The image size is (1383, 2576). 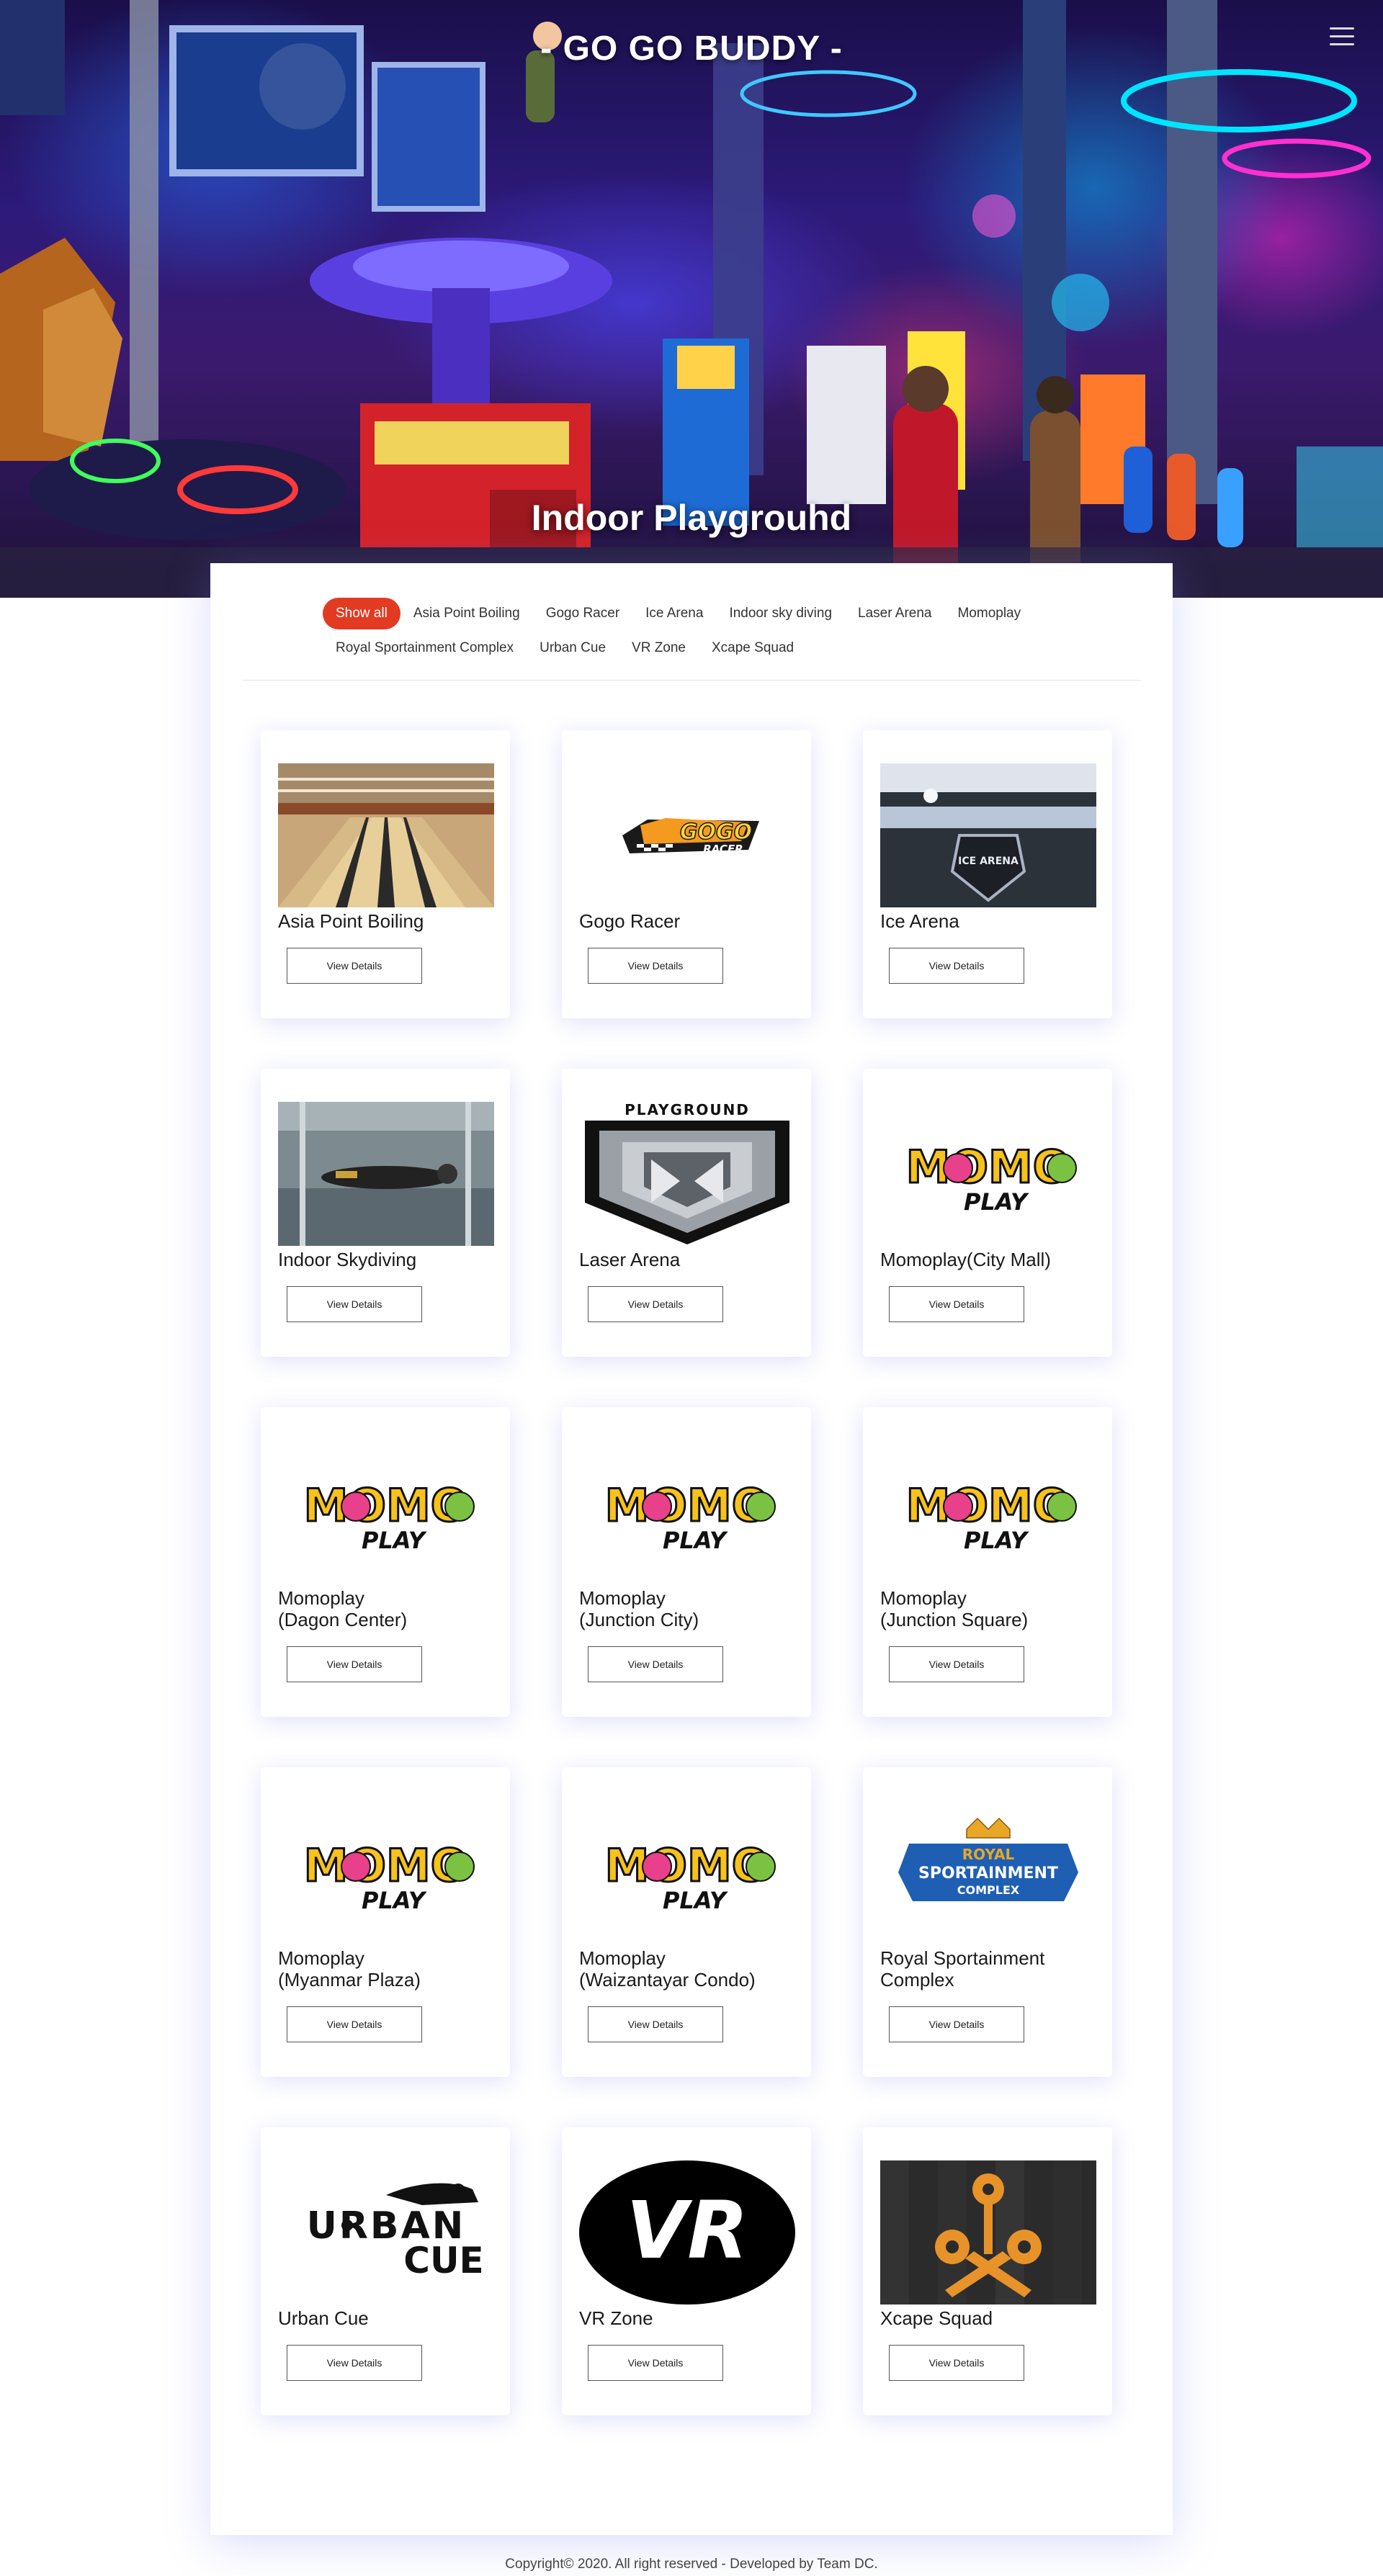 I want to click on venue-name: Asia Point Boiling, so click(x=351, y=921).